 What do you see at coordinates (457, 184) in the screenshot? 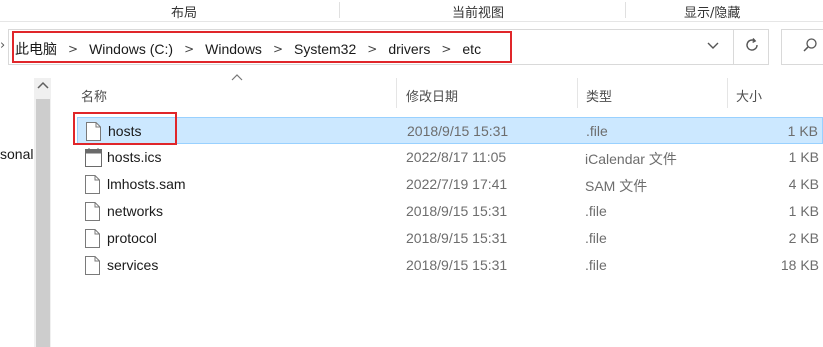
I see `file-date: 2022/7/19 17:41` at bounding box center [457, 184].